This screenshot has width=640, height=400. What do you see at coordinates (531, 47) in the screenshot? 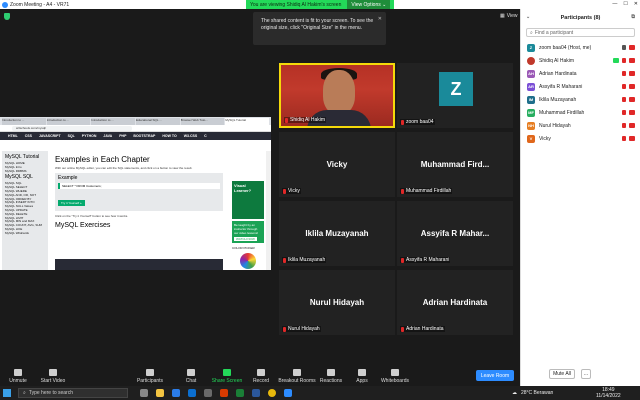
I see `avatar: Z` at bounding box center [531, 47].